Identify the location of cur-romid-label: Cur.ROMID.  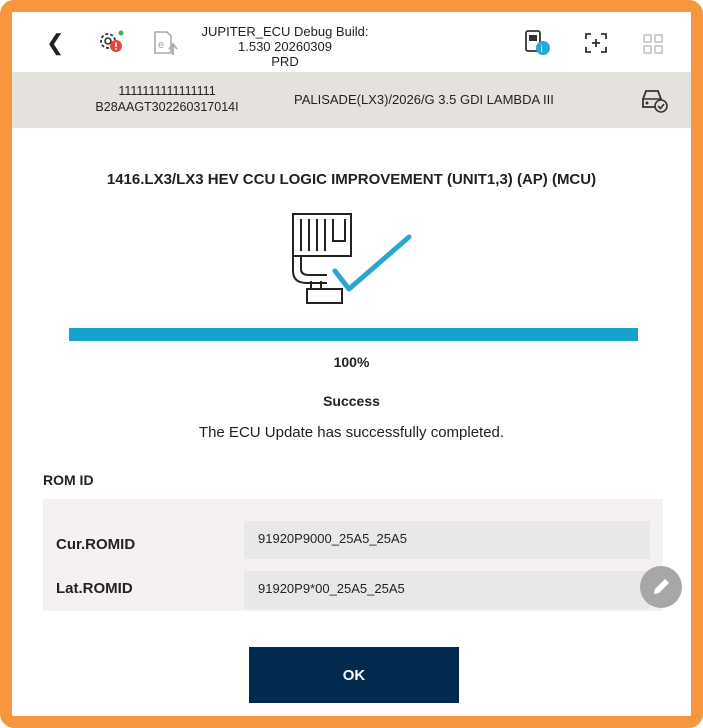
(96, 544).